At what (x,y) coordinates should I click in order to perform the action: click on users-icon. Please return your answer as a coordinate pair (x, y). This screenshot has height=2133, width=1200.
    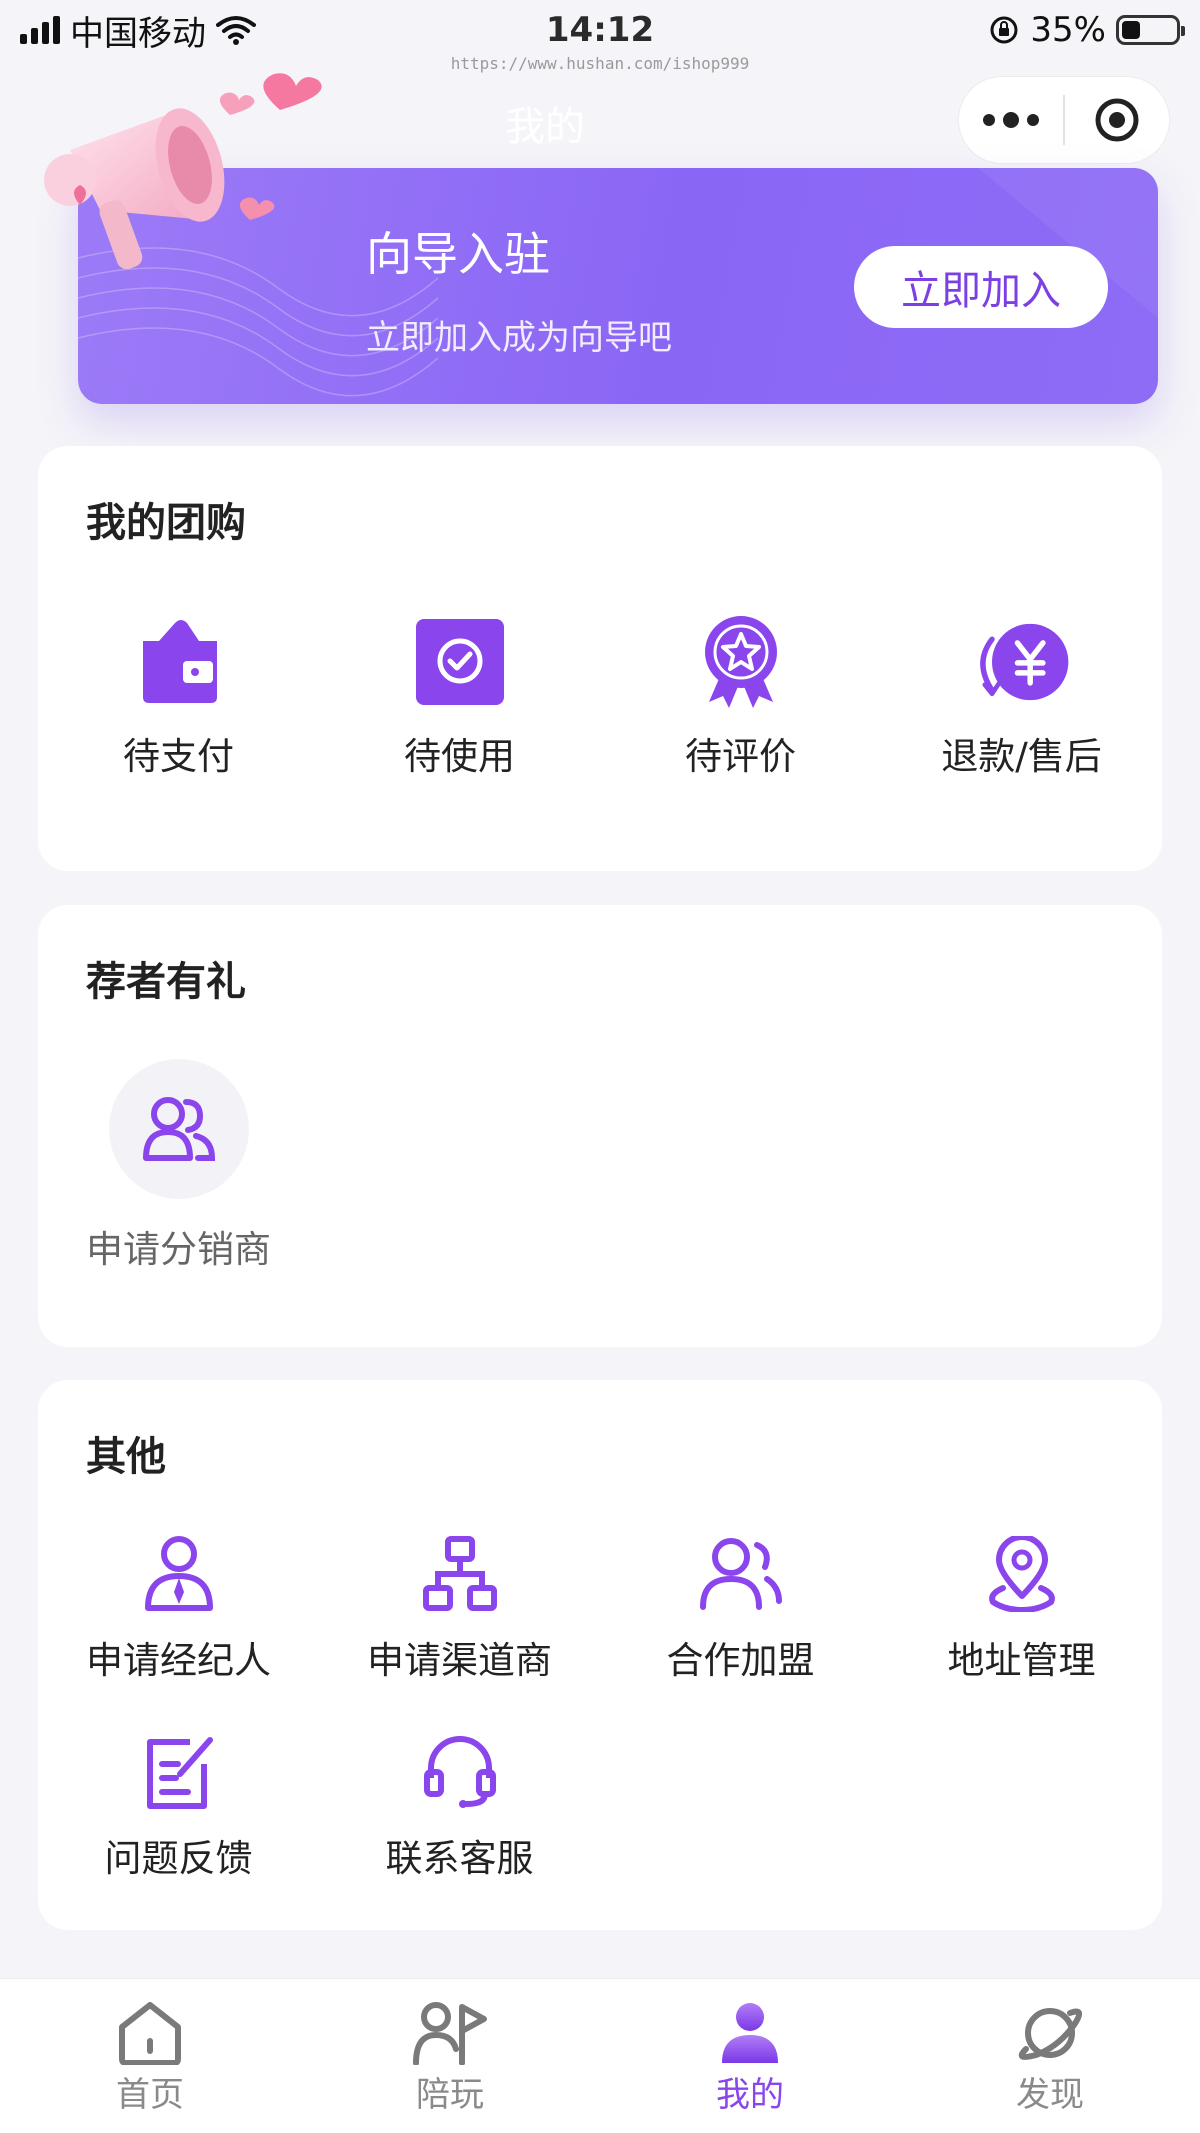
    Looking at the image, I should click on (178, 1129).